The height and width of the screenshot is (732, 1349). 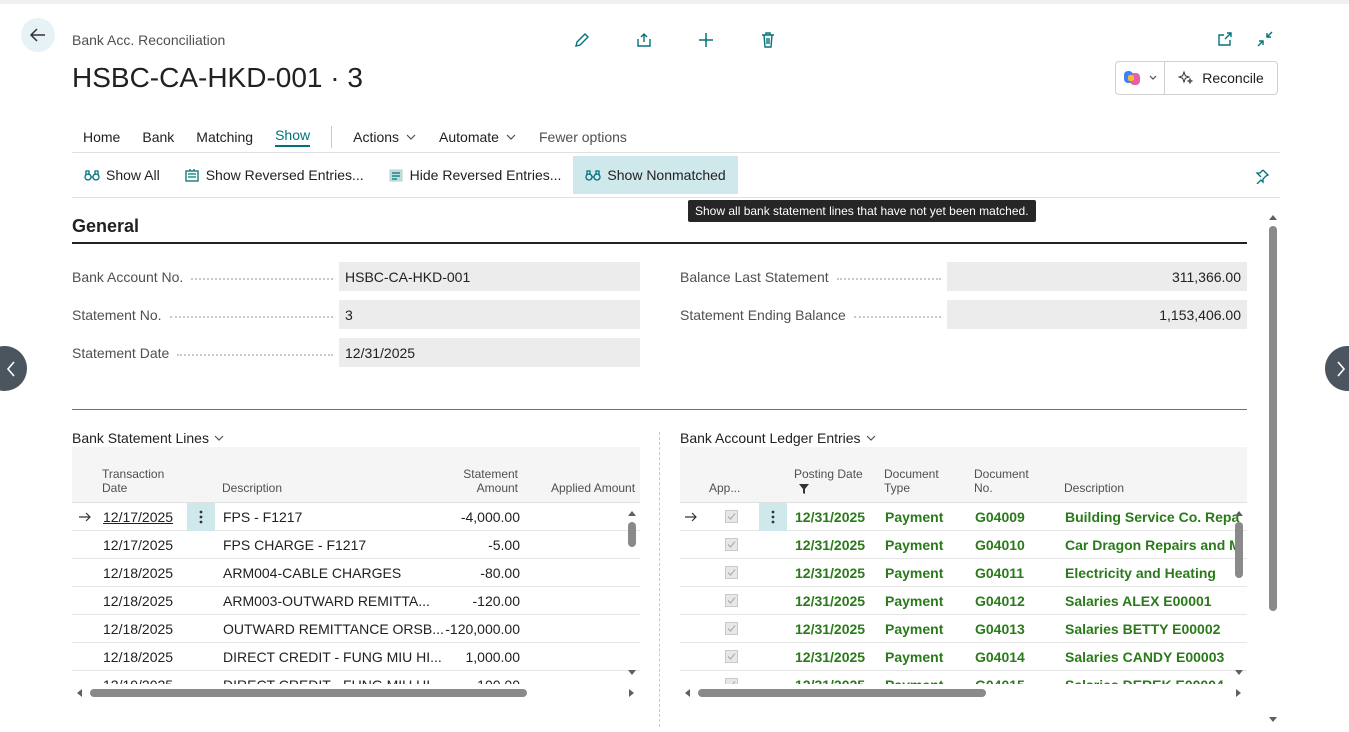 I want to click on document-no-cell: G04014, so click(x=1000, y=657).